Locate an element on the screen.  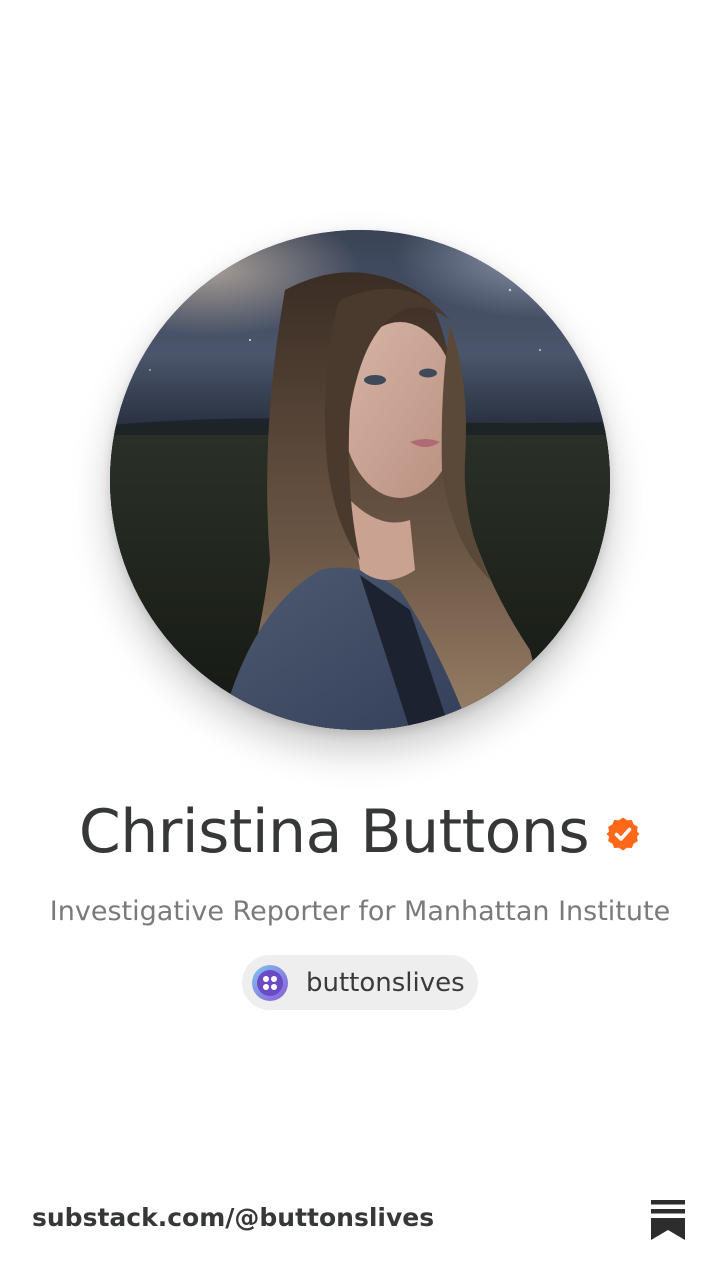
verified-badge-icon is located at coordinates (623, 834).